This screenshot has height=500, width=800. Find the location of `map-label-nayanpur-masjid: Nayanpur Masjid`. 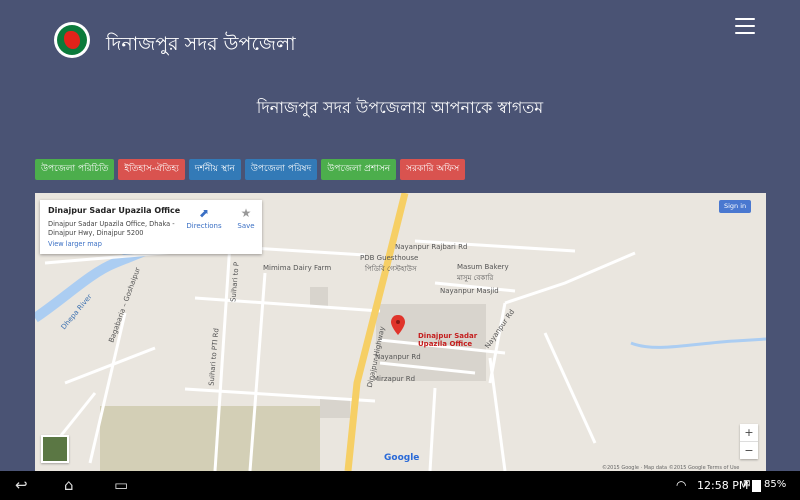

map-label-nayanpur-masjid: Nayanpur Masjid is located at coordinates (469, 291).